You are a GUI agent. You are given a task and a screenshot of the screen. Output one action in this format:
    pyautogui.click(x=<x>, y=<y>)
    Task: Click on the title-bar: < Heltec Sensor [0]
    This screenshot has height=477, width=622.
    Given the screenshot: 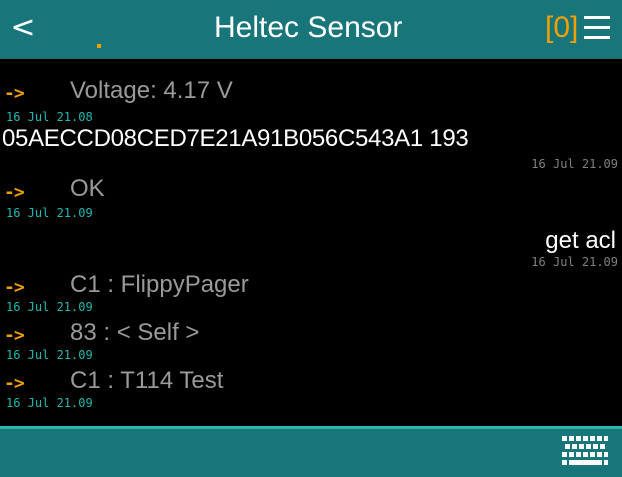 What is the action you would take?
    pyautogui.click(x=311, y=29)
    